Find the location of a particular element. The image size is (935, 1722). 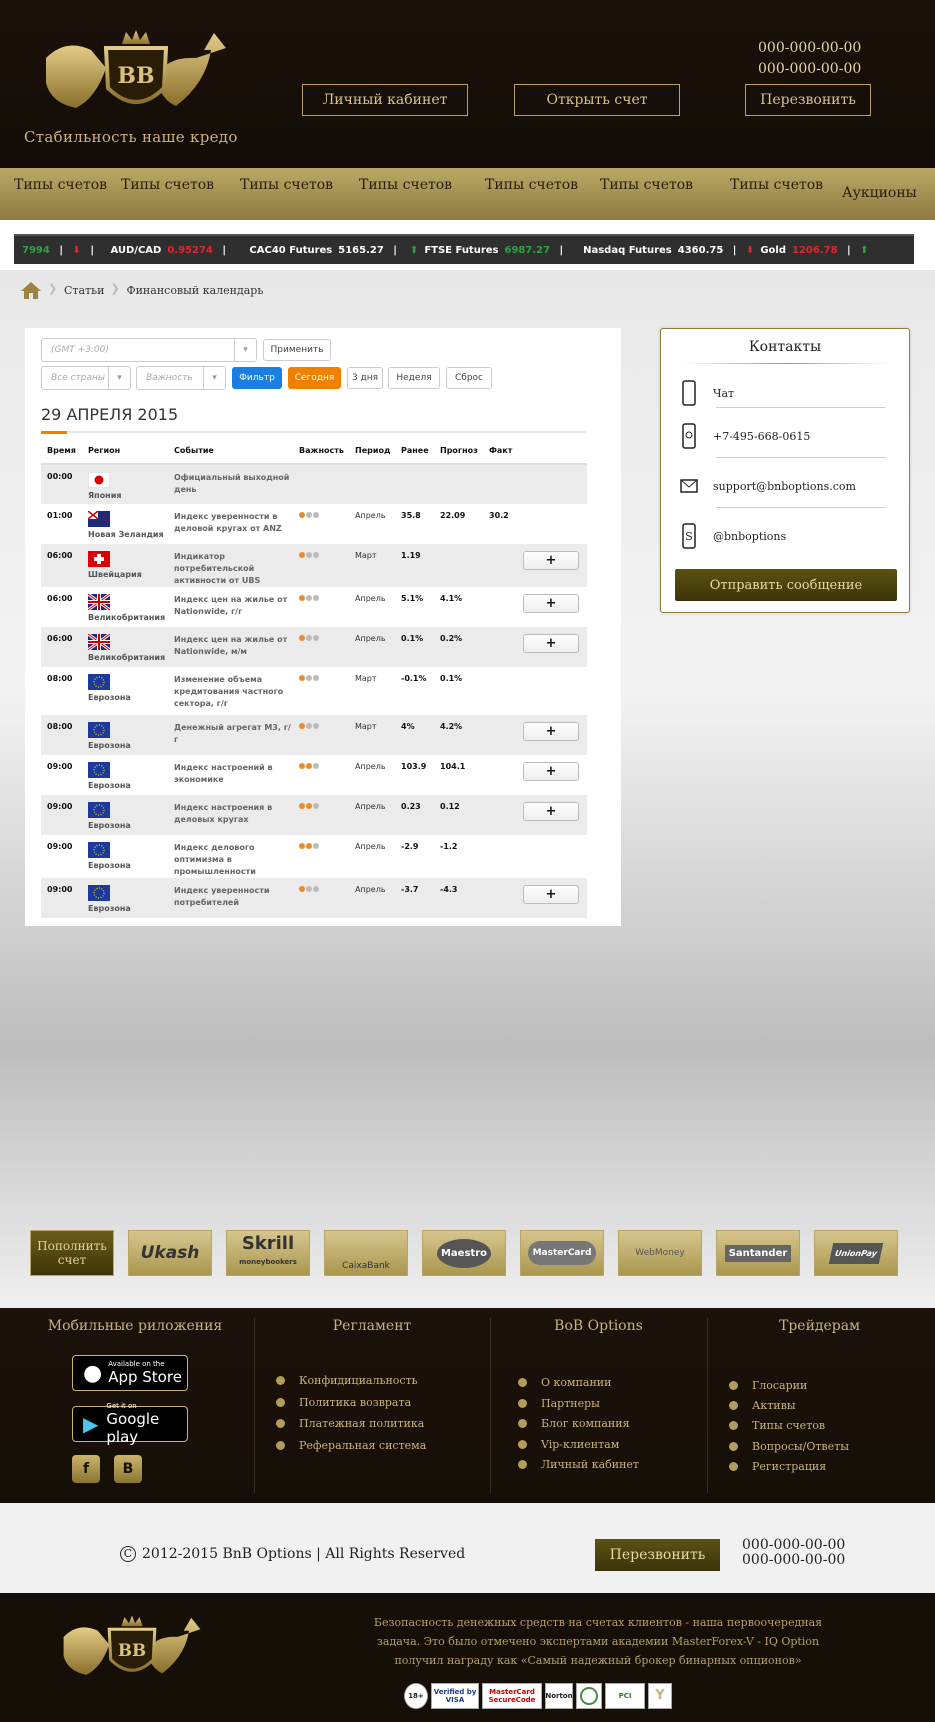

facebook-icon: f is located at coordinates (86, 1469).